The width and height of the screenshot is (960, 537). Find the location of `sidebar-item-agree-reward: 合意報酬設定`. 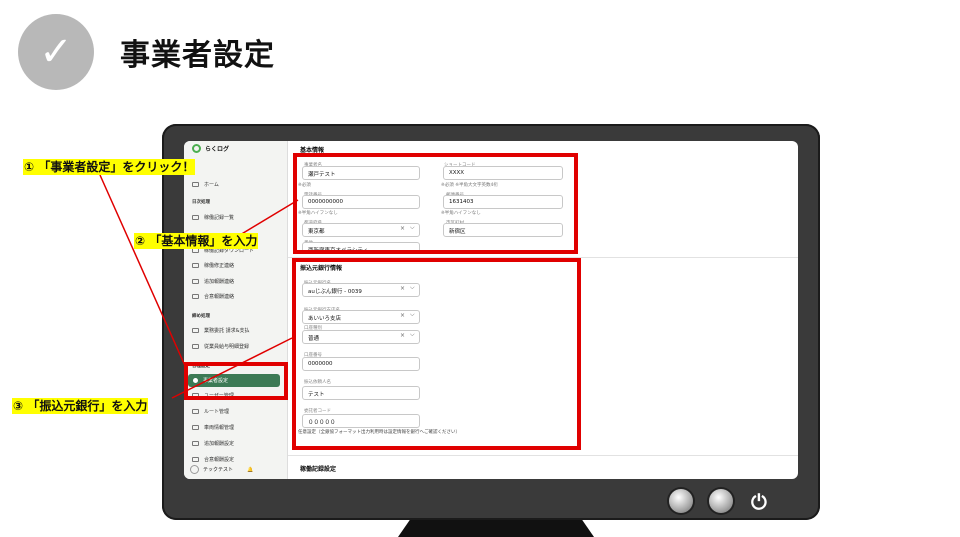

sidebar-item-agree-reward: 合意報酬設定 is located at coordinates (213, 459).